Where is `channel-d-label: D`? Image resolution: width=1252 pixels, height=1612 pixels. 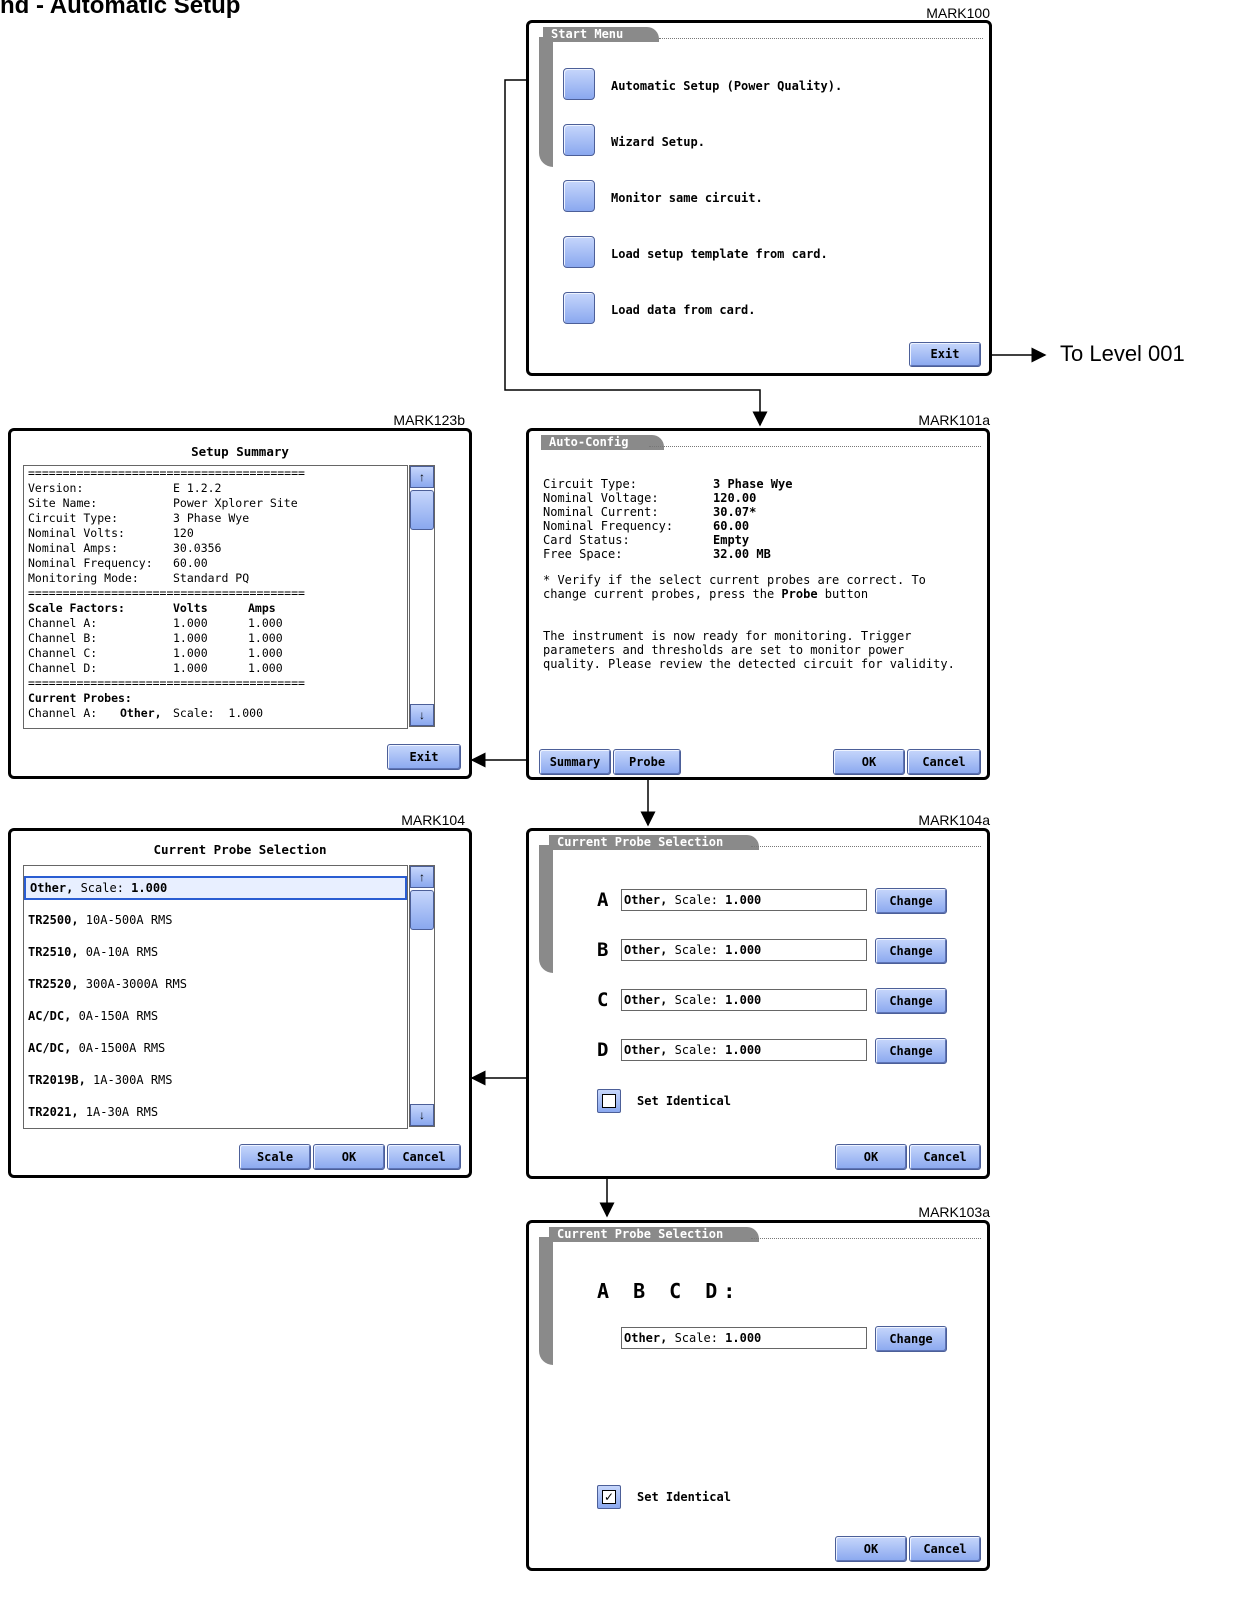 channel-d-label: D is located at coordinates (603, 1050).